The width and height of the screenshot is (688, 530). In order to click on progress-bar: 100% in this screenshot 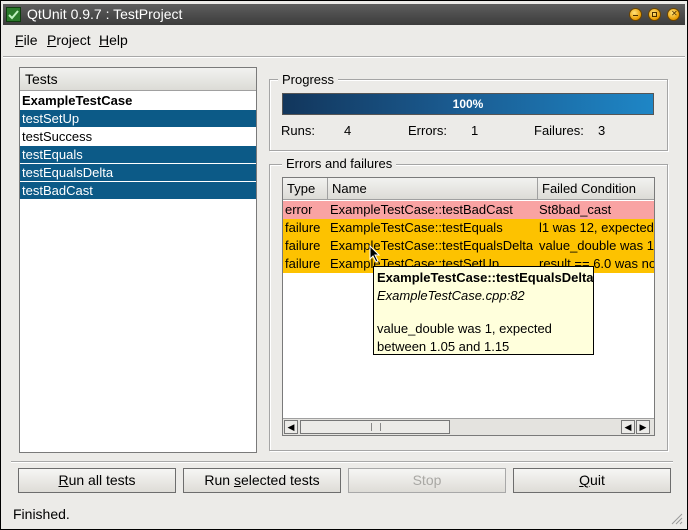, I will do `click(468, 104)`.